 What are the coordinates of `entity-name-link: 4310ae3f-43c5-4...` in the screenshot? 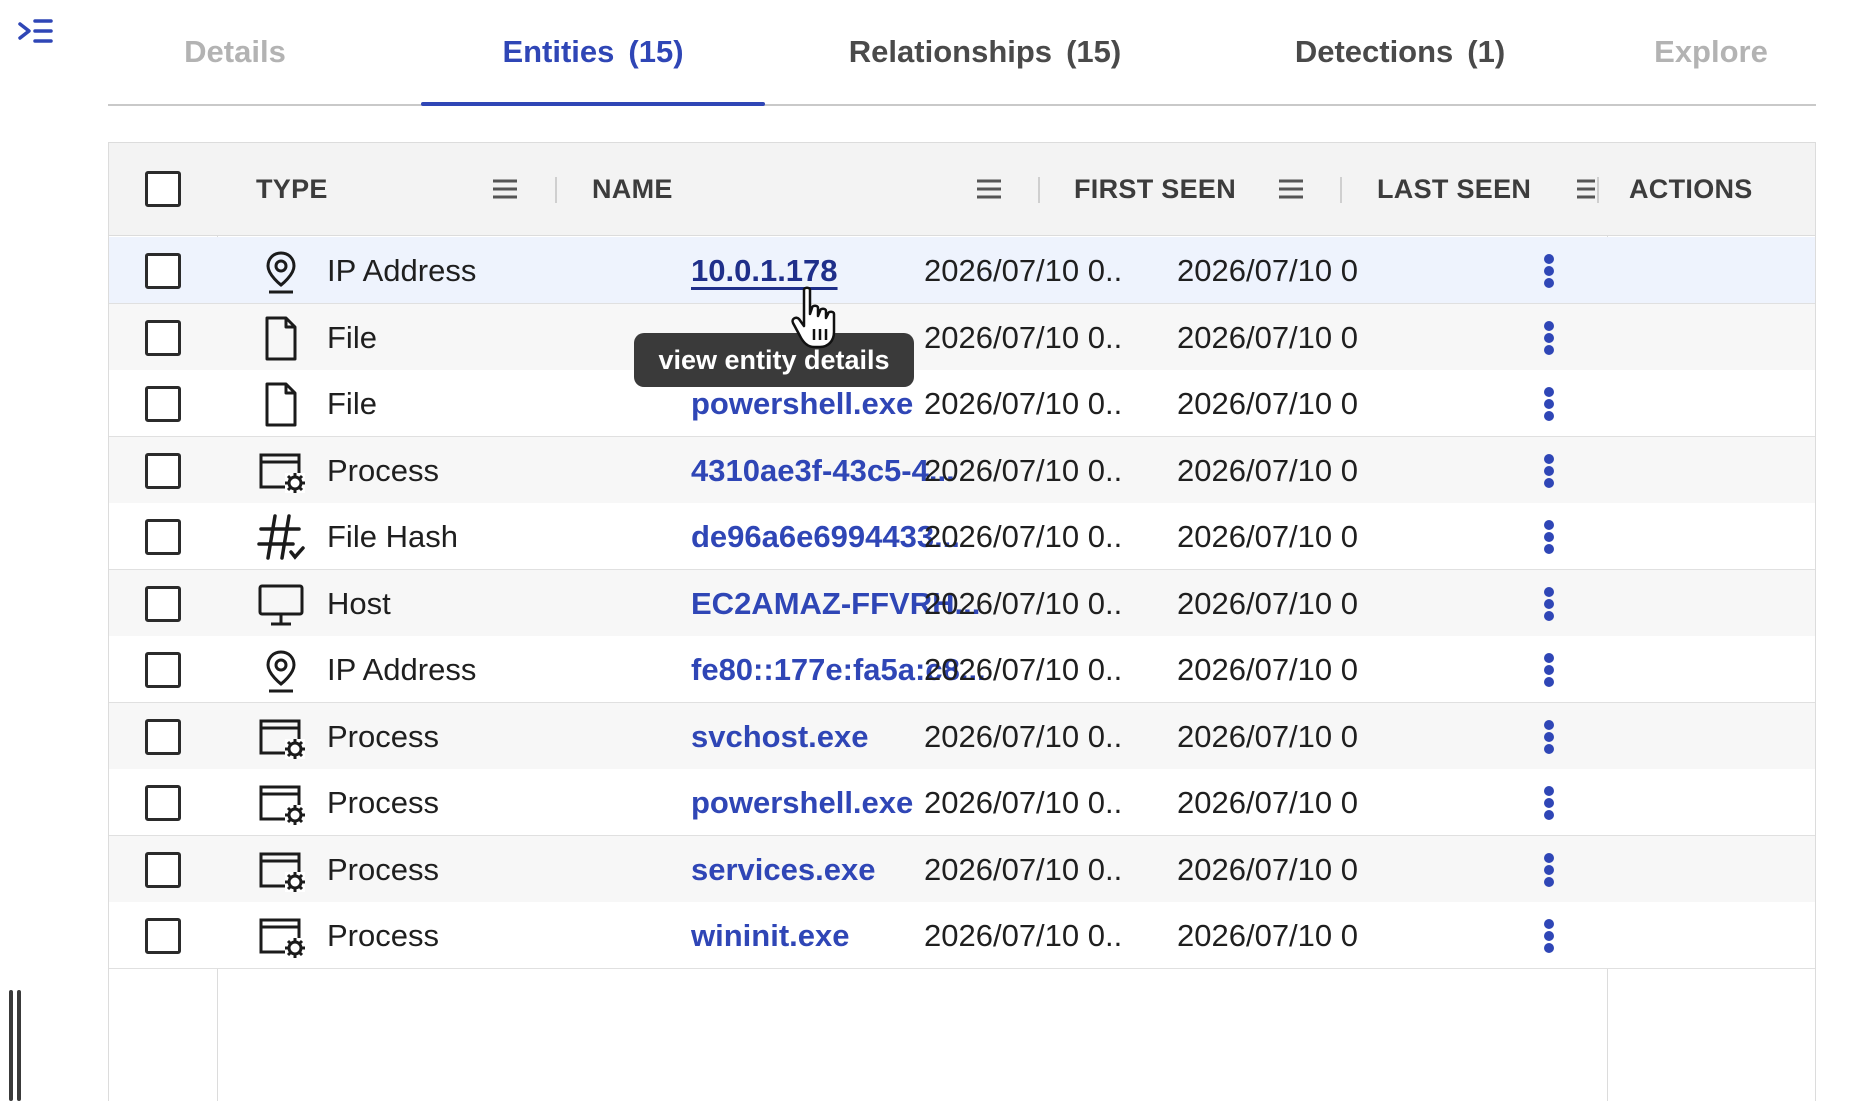 It's located at (823, 470).